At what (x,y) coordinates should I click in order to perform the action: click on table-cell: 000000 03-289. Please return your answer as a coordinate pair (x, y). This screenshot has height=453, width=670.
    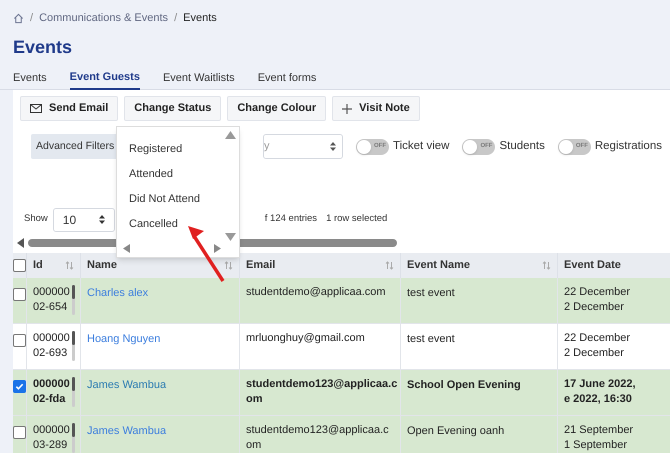
    Looking at the image, I should click on (51, 438).